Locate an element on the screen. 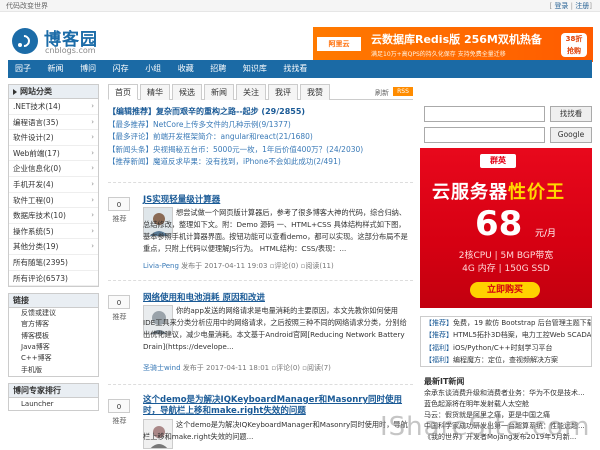 The image size is (600, 450). nav-item-questions: 博问 is located at coordinates (88, 69).